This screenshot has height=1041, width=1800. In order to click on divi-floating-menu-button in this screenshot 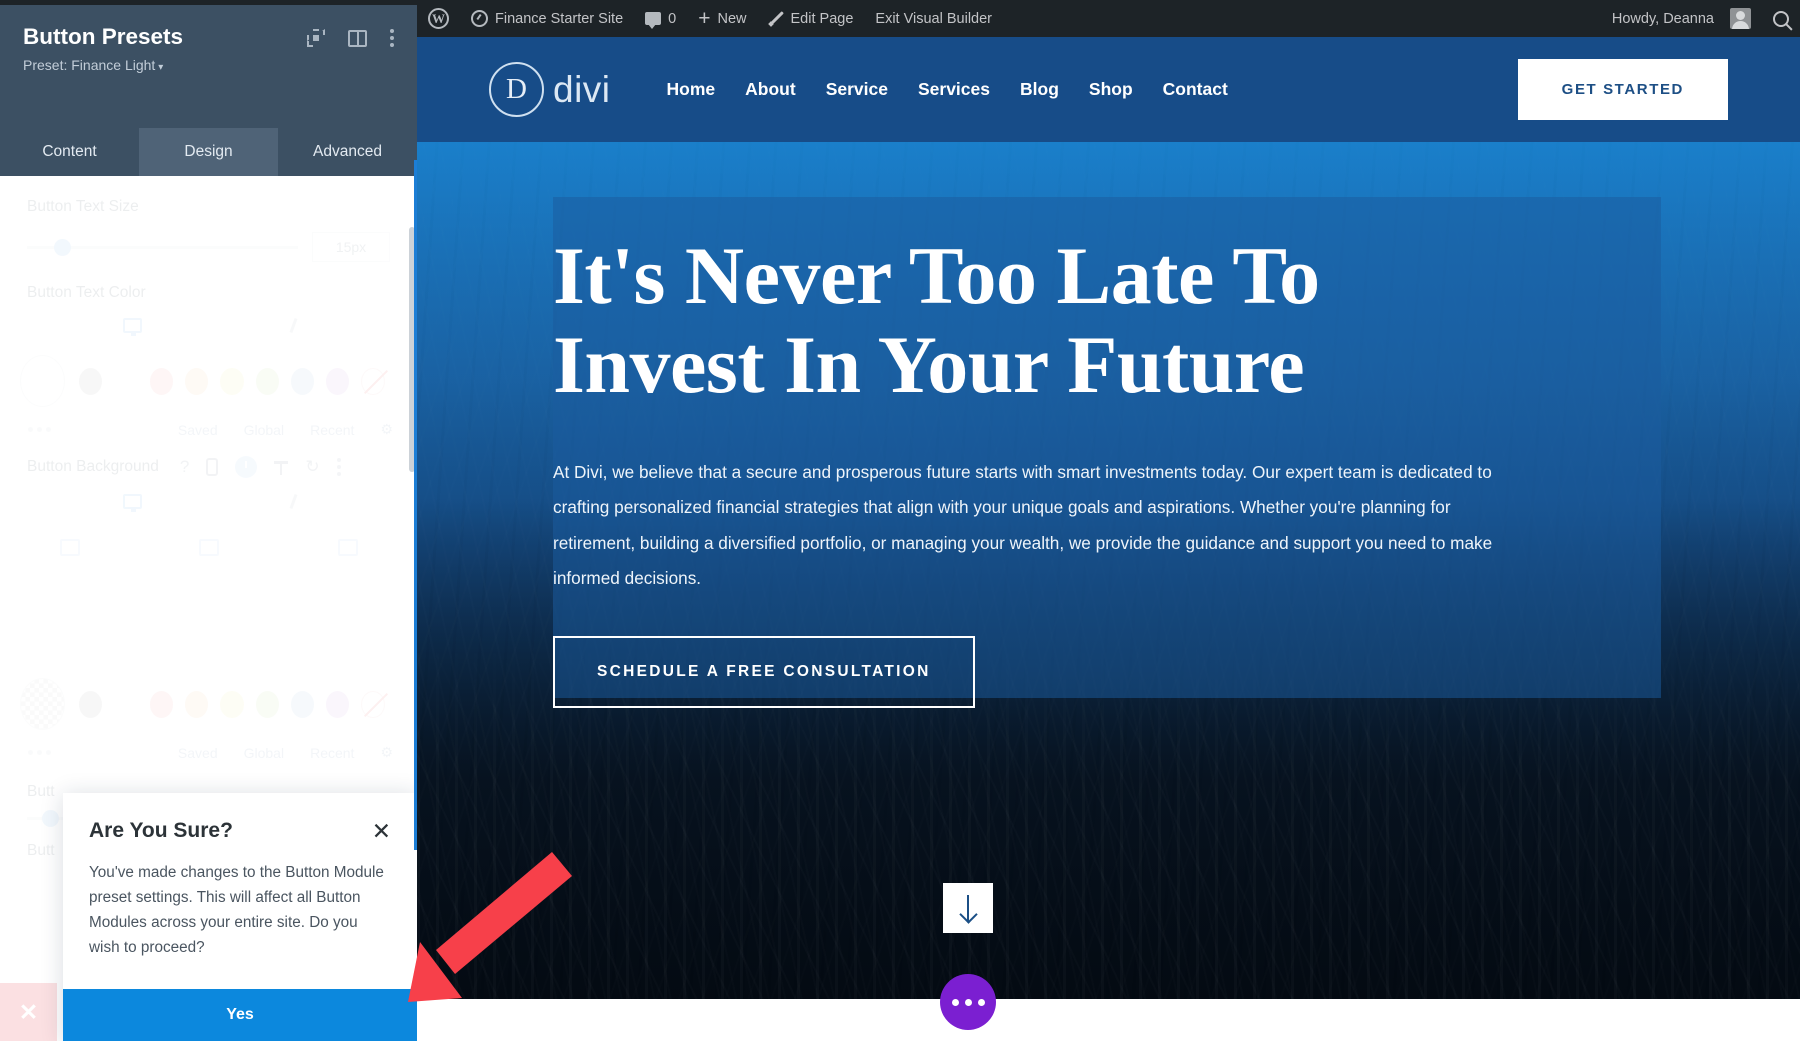, I will do `click(968, 1002)`.